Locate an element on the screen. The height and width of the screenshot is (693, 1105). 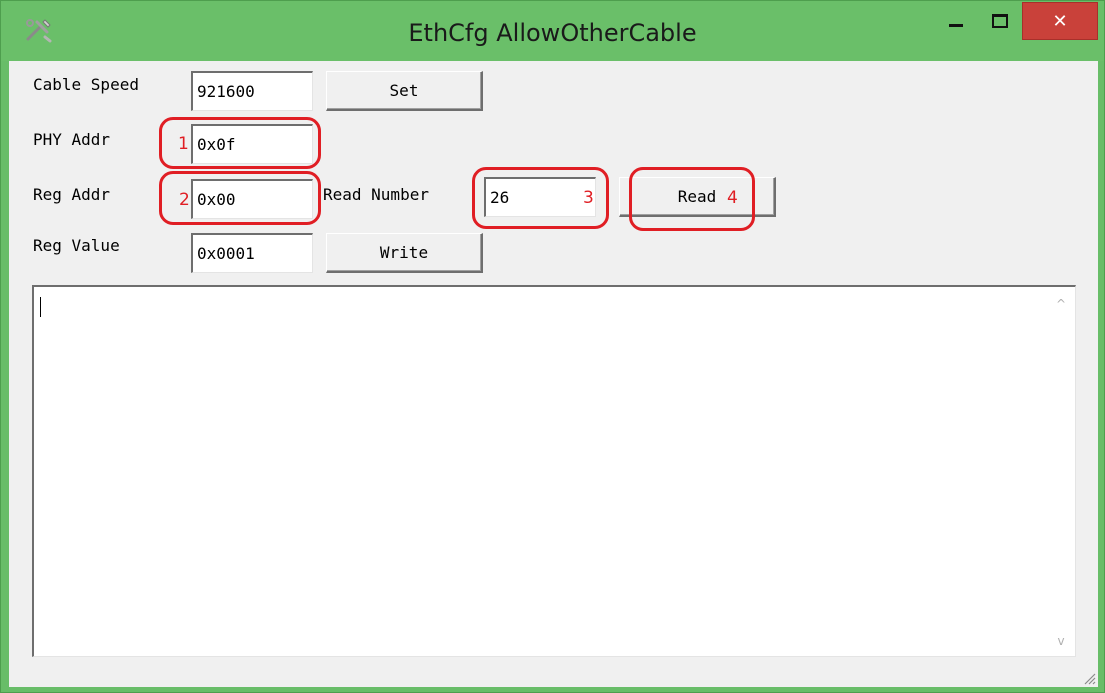
annotation-number-2: 2 is located at coordinates (184, 200).